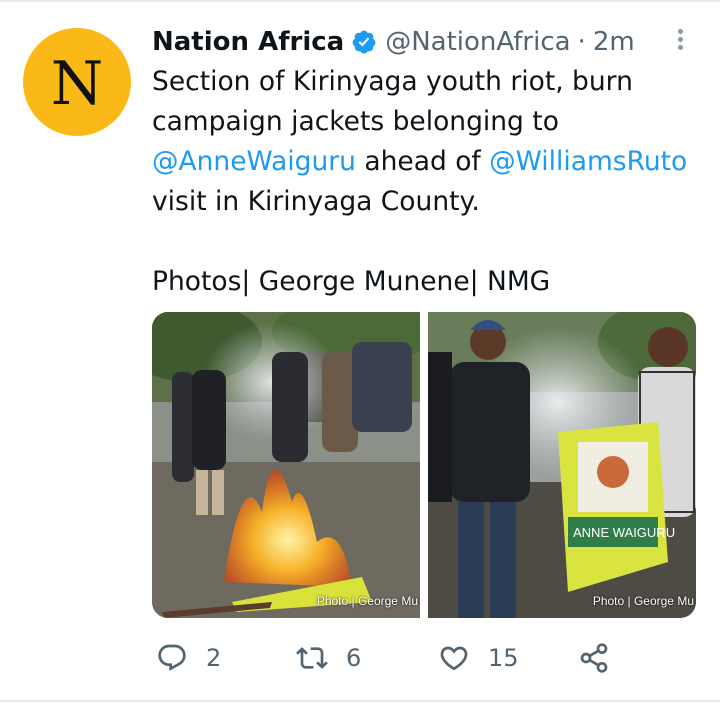 The height and width of the screenshot is (704, 720). Describe the element at coordinates (454, 658) in the screenshot. I see `like-icon` at that location.